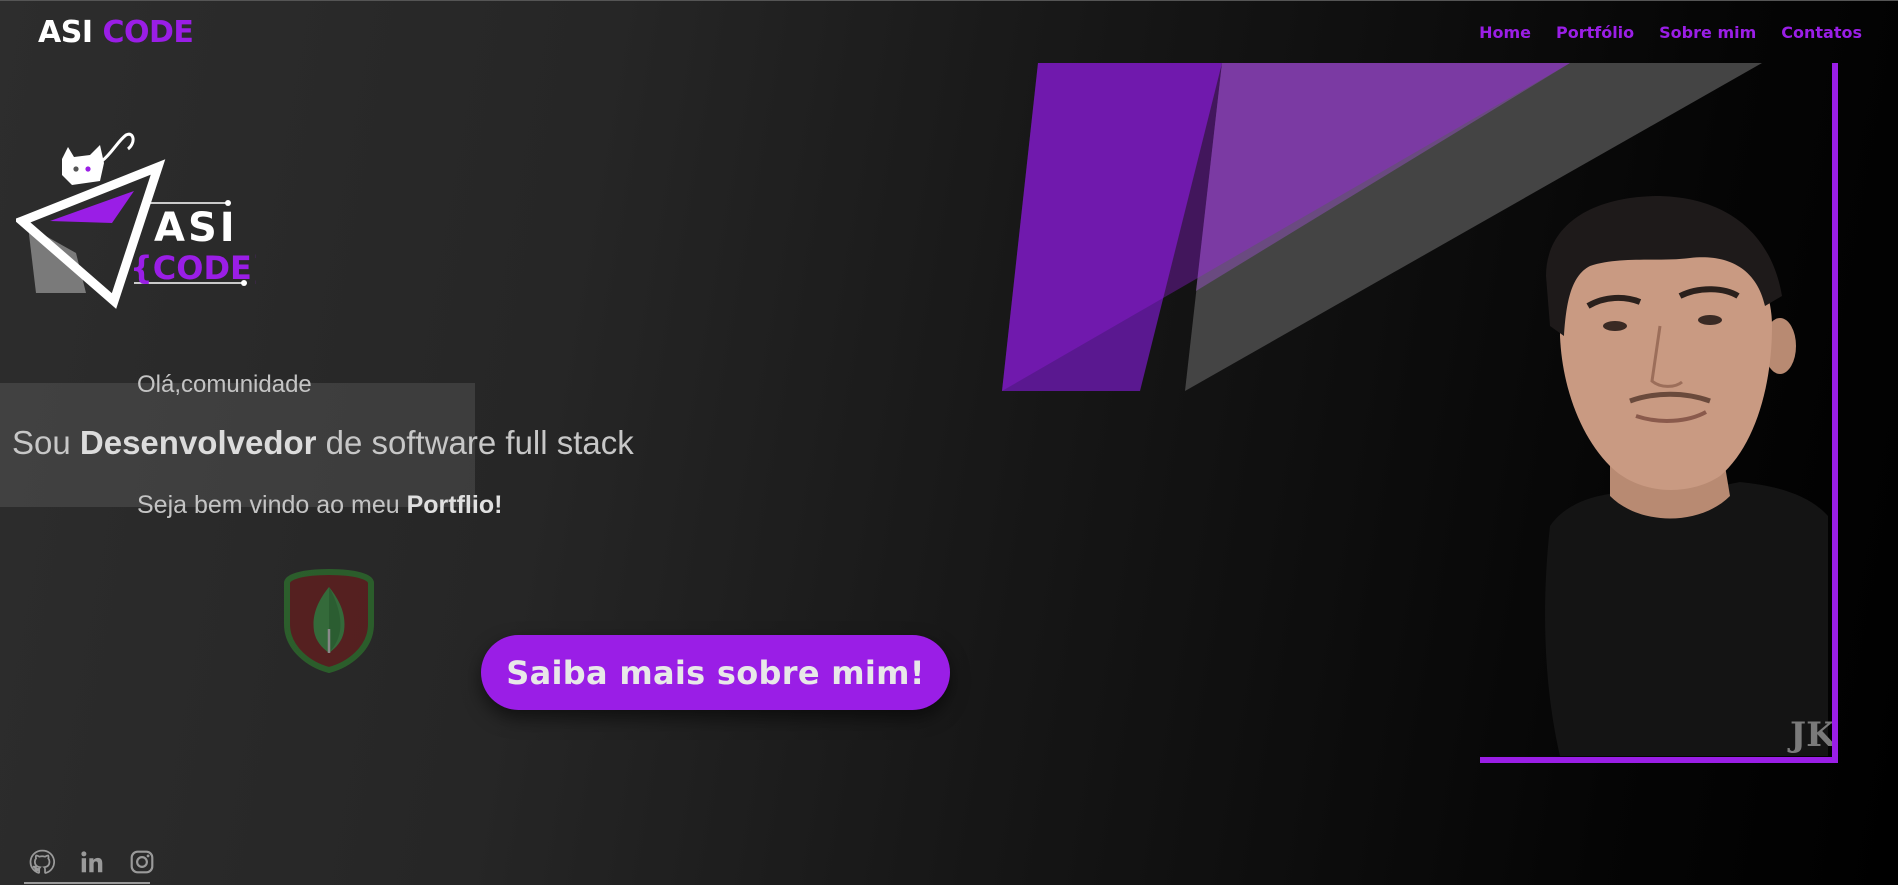 This screenshot has width=1898, height=885. Describe the element at coordinates (1821, 32) in the screenshot. I see `nav-contatos: Contatos` at that location.